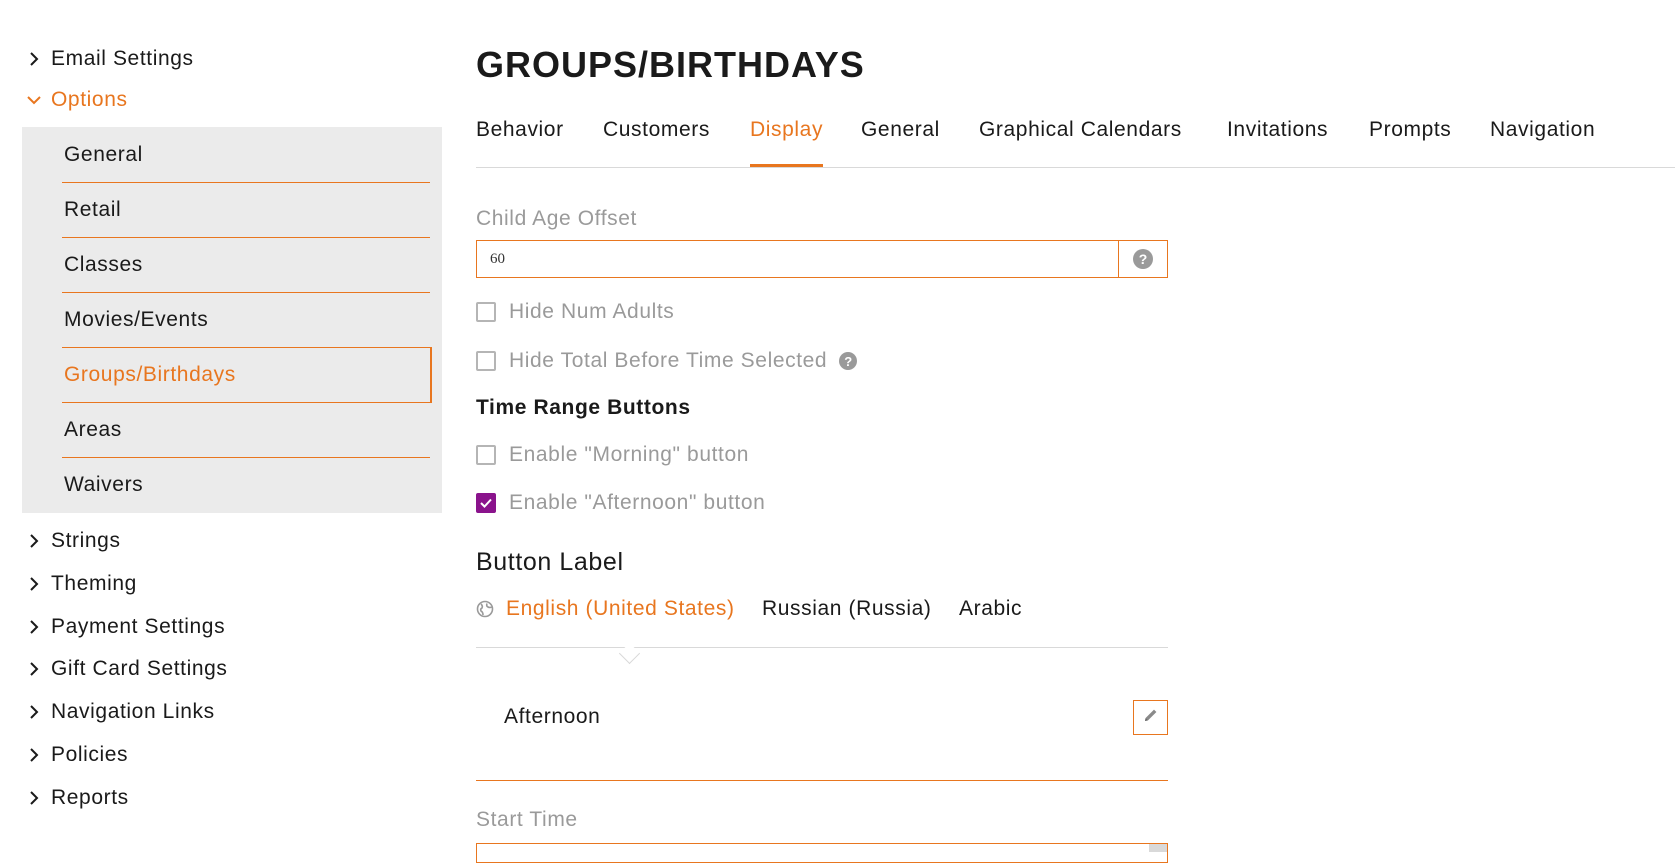 The image size is (1675, 863). I want to click on lang-tab-english-us: English (United States), so click(605, 609).